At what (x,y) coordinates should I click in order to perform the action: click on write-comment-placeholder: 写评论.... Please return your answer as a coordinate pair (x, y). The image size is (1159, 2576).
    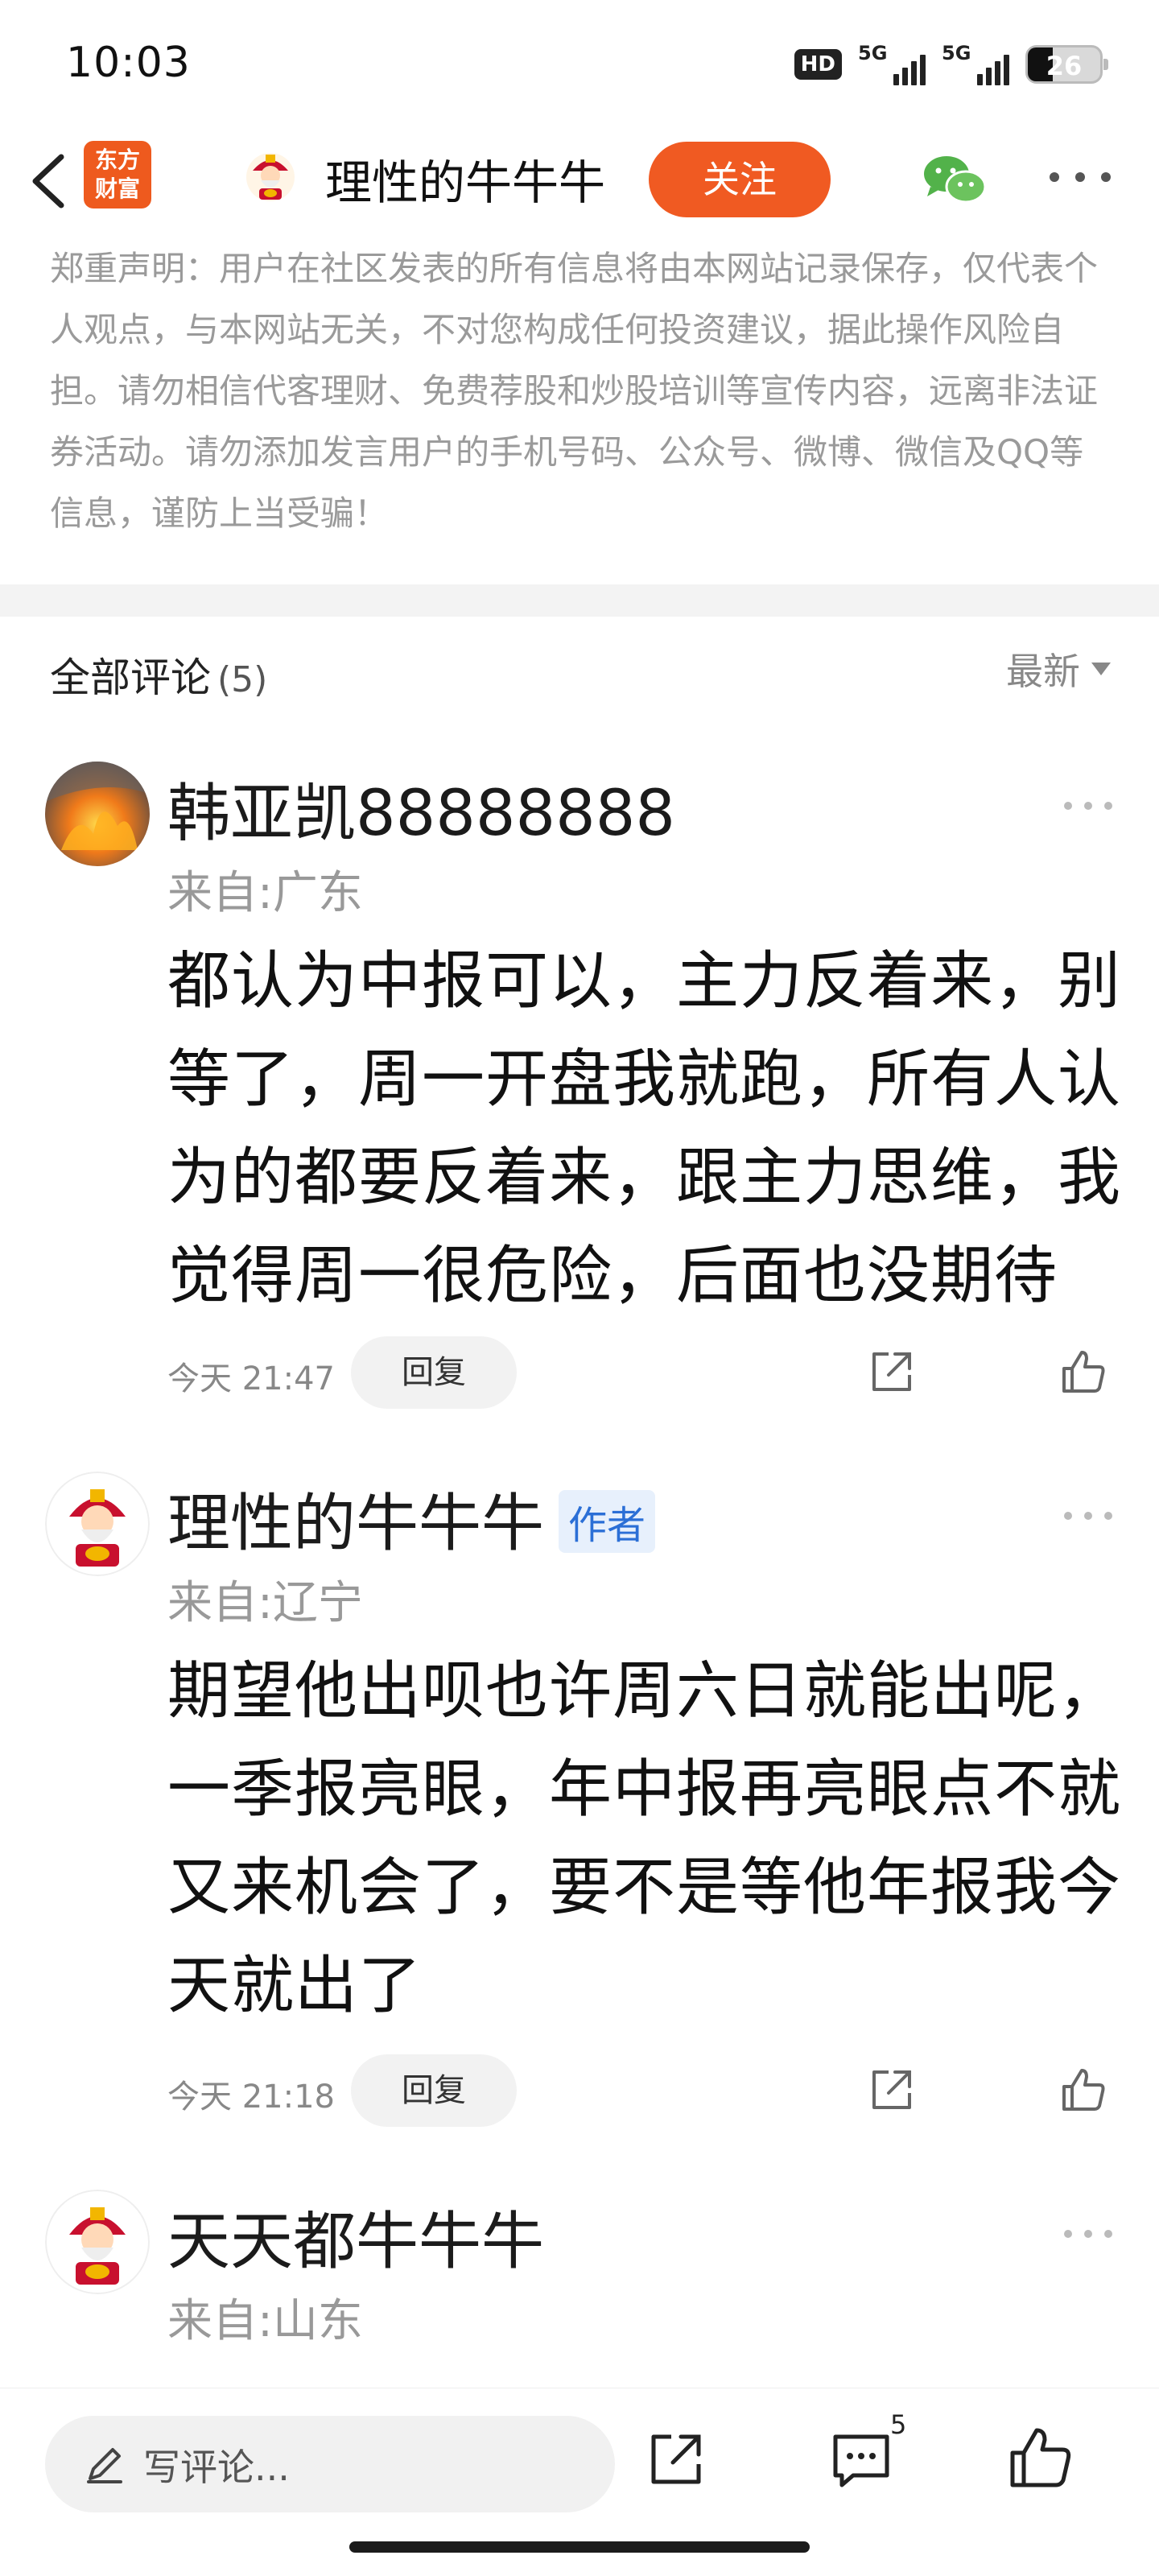
    Looking at the image, I should click on (216, 2467).